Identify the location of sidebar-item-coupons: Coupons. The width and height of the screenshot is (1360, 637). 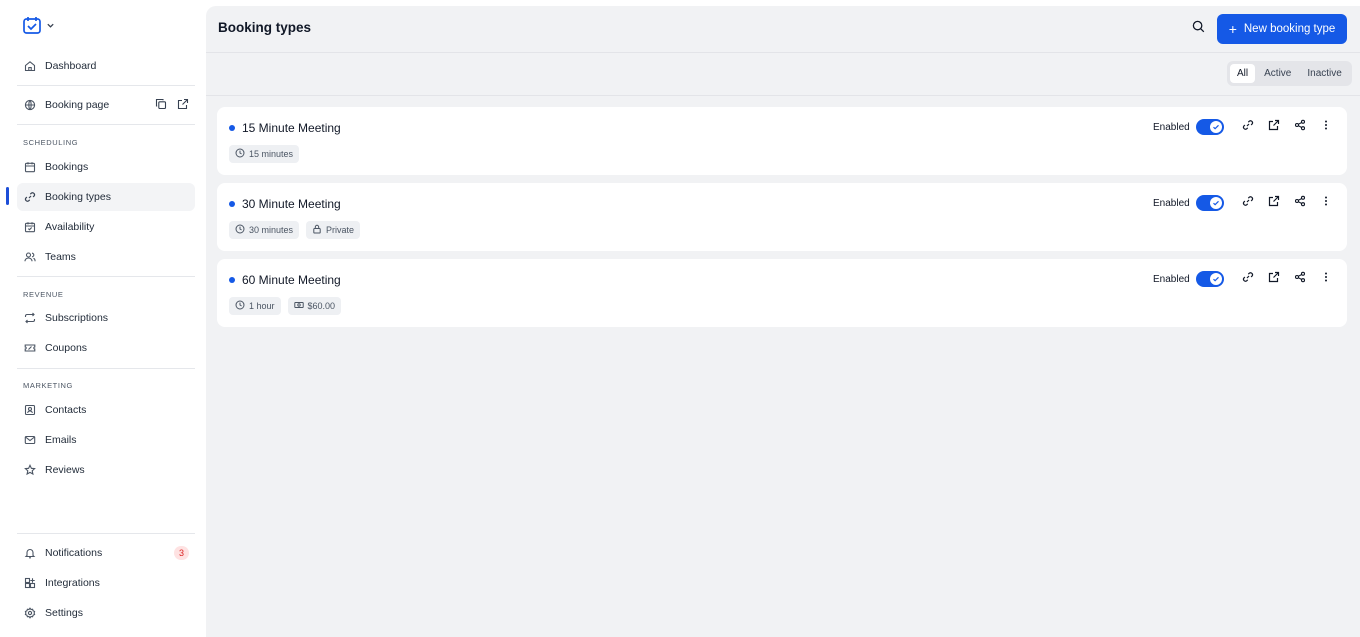
(106, 348).